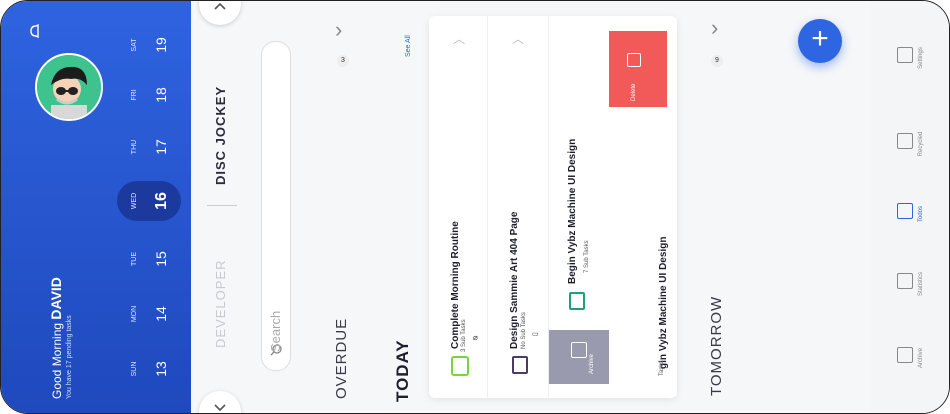 This screenshot has height=414, width=950. Describe the element at coordinates (149, 201) in the screenshot. I see `calendar-day-selected: WED 16` at that location.